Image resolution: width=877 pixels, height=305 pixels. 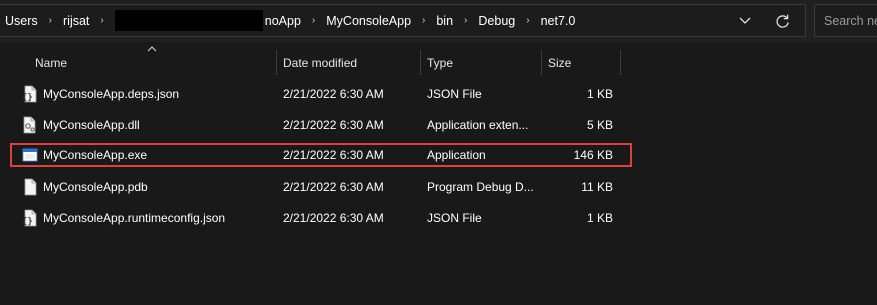 I want to click on exe-file-icon, so click(x=30, y=155).